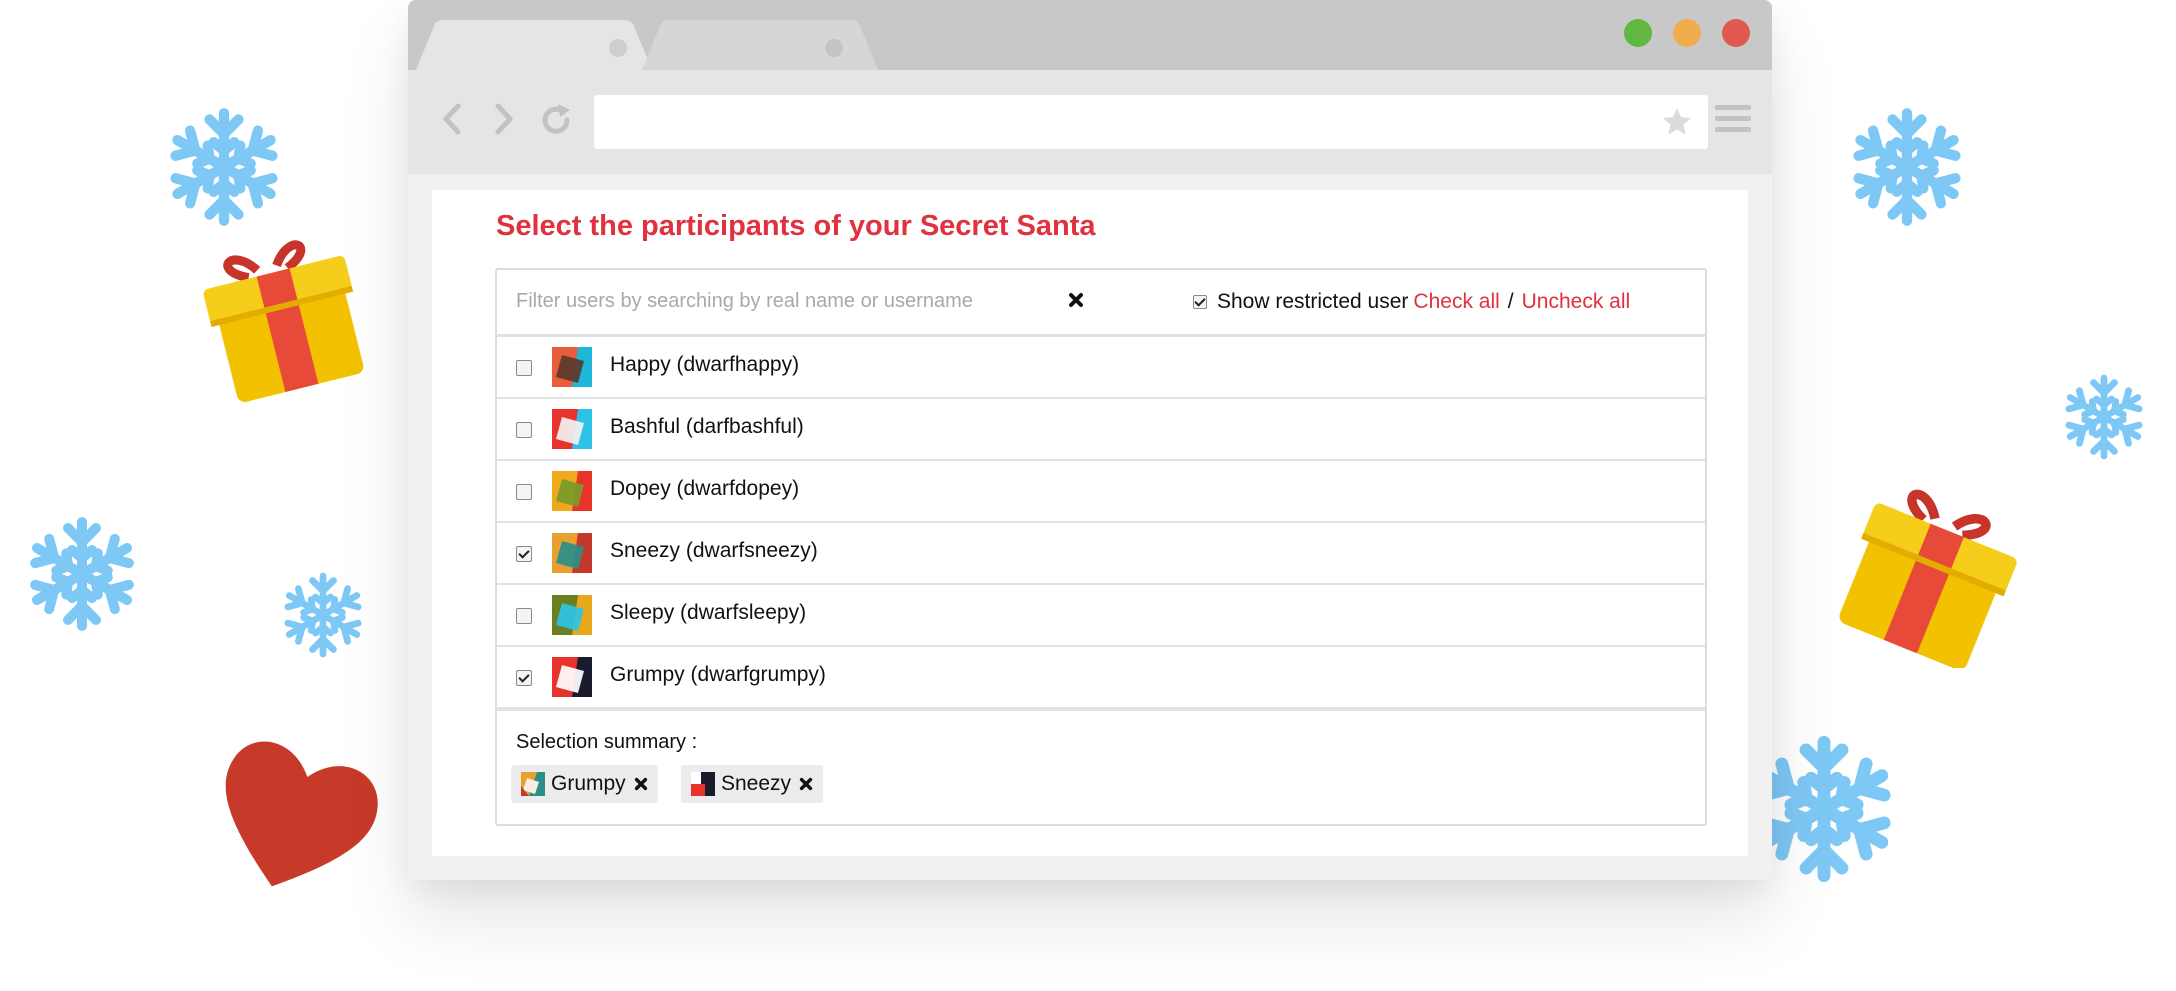 This screenshot has width=2176, height=991. I want to click on browser-tab-active, so click(536, 45).